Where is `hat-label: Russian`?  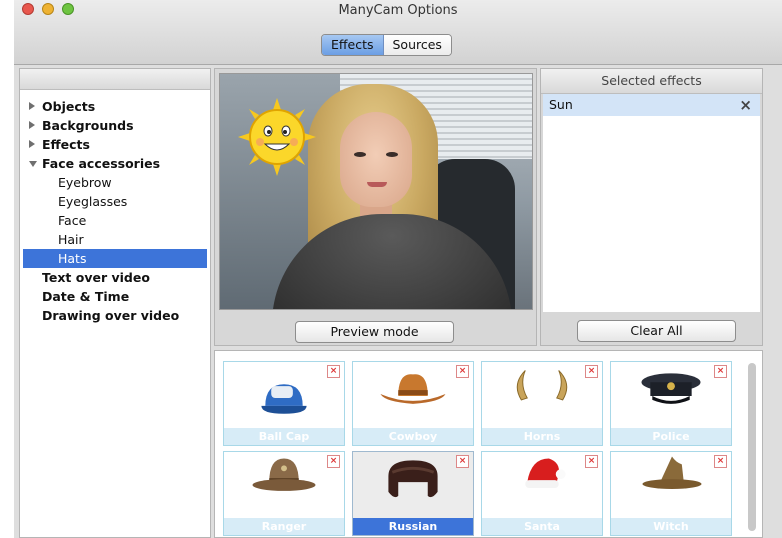 hat-label: Russian is located at coordinates (413, 526).